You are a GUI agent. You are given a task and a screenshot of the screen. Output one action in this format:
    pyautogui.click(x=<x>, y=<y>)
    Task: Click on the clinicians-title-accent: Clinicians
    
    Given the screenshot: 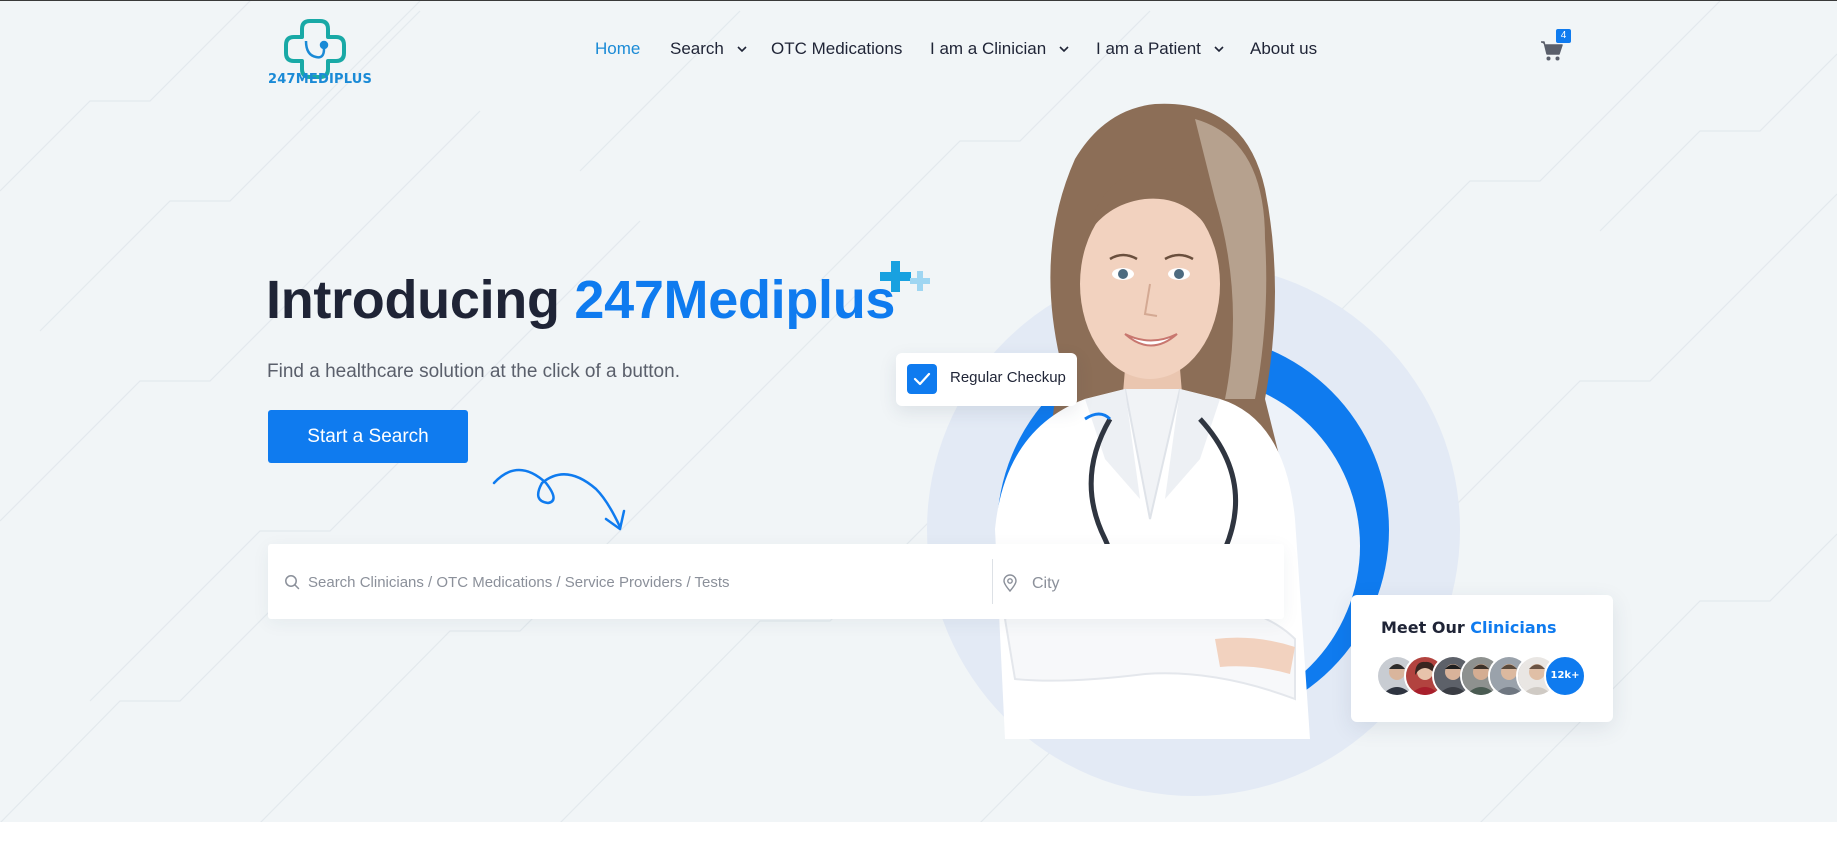 What is the action you would take?
    pyautogui.click(x=1513, y=627)
    